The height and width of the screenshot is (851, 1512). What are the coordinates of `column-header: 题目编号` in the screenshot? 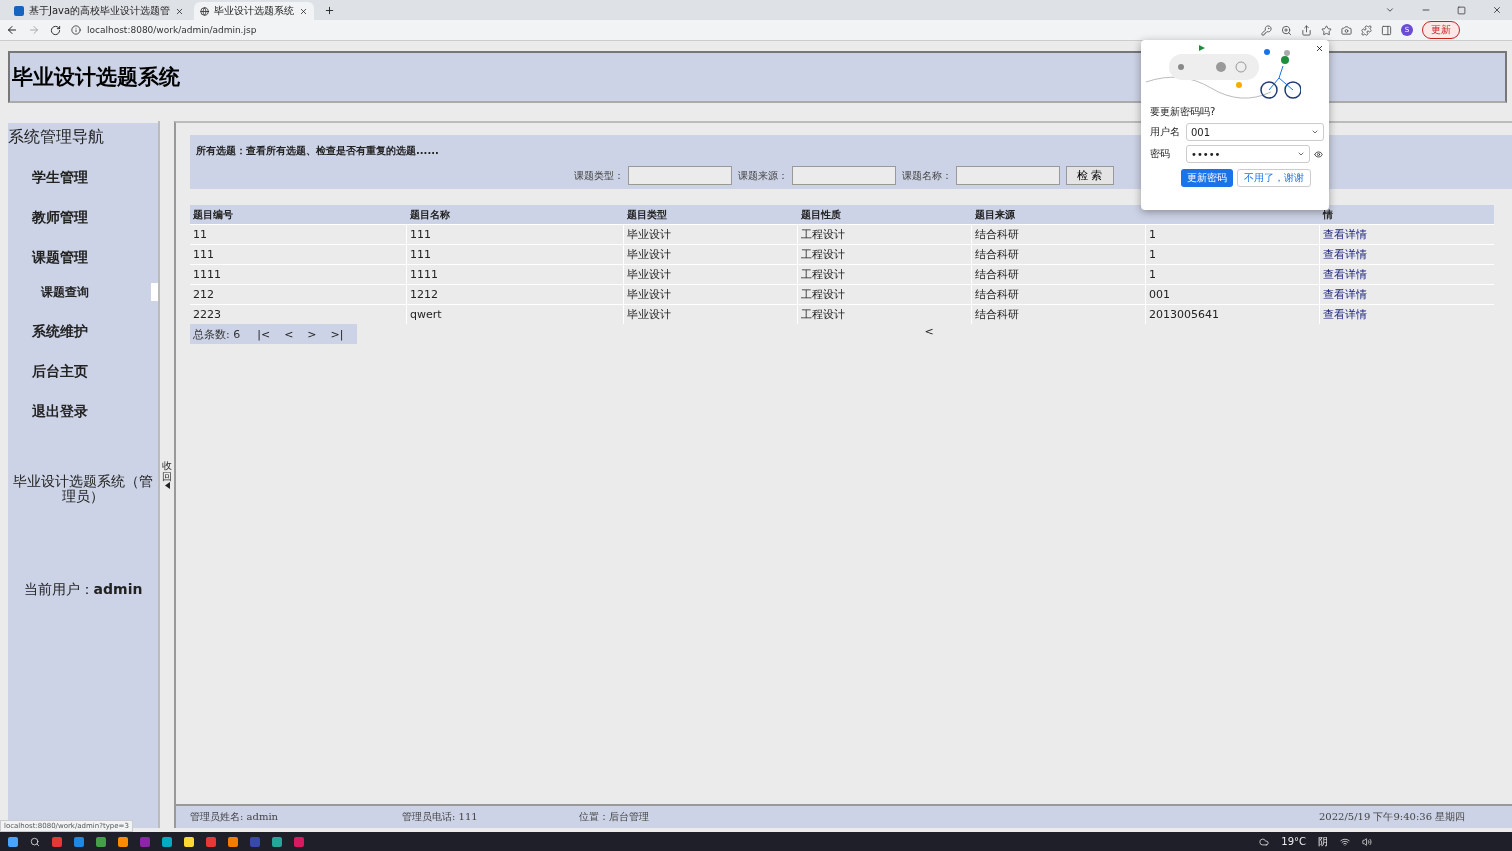 It's located at (298, 214).